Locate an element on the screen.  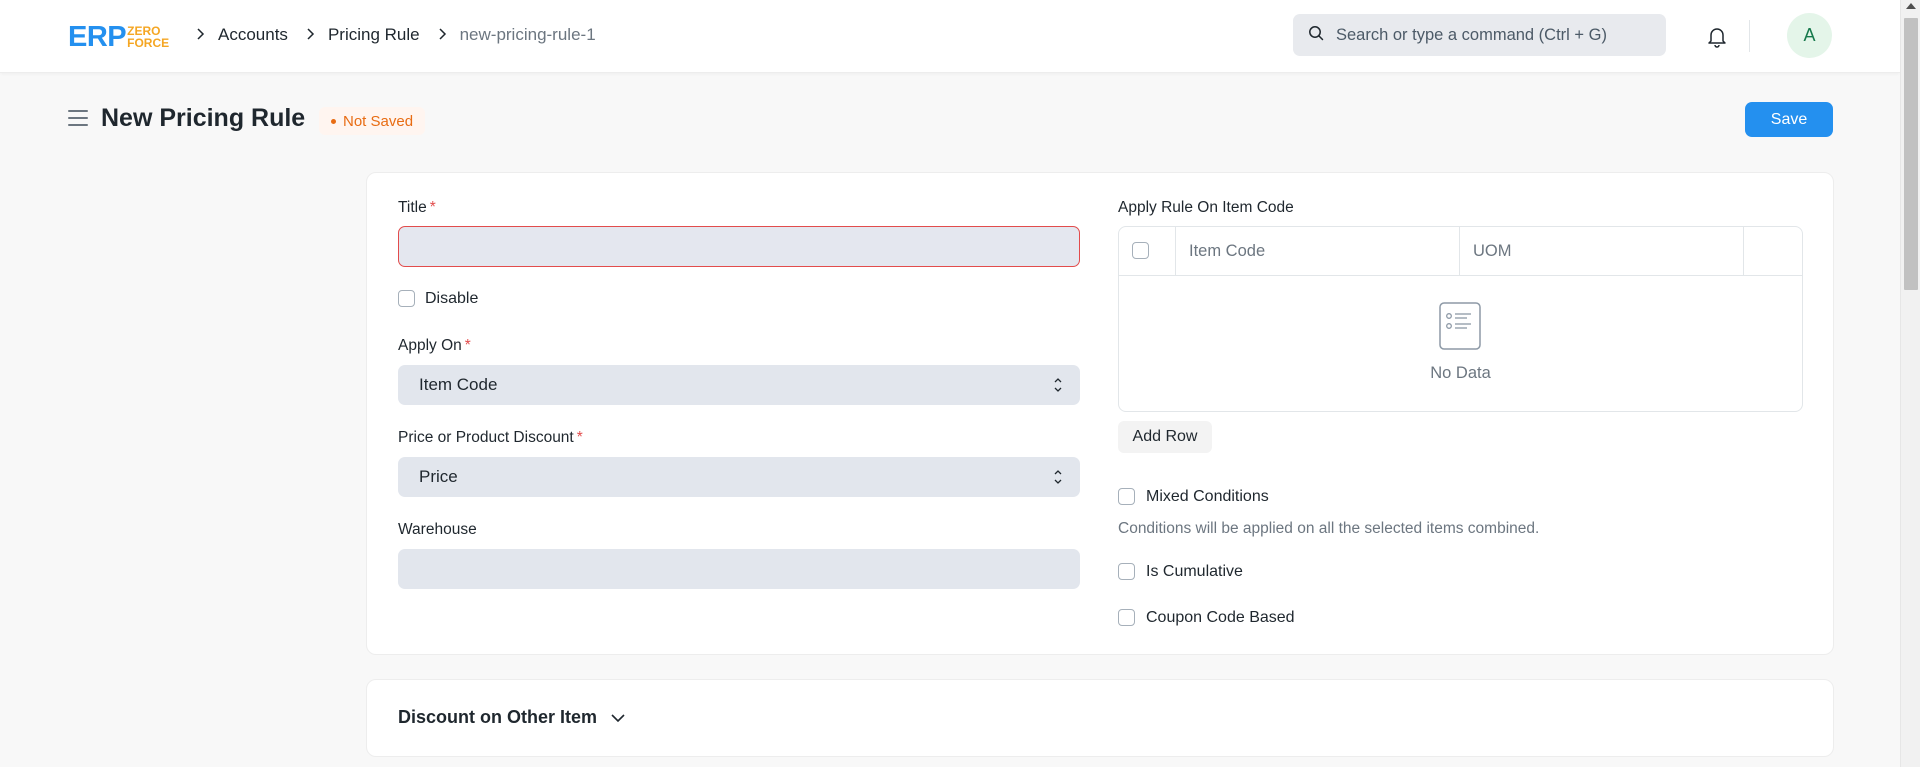
empty-list-icon is located at coordinates (1460, 326).